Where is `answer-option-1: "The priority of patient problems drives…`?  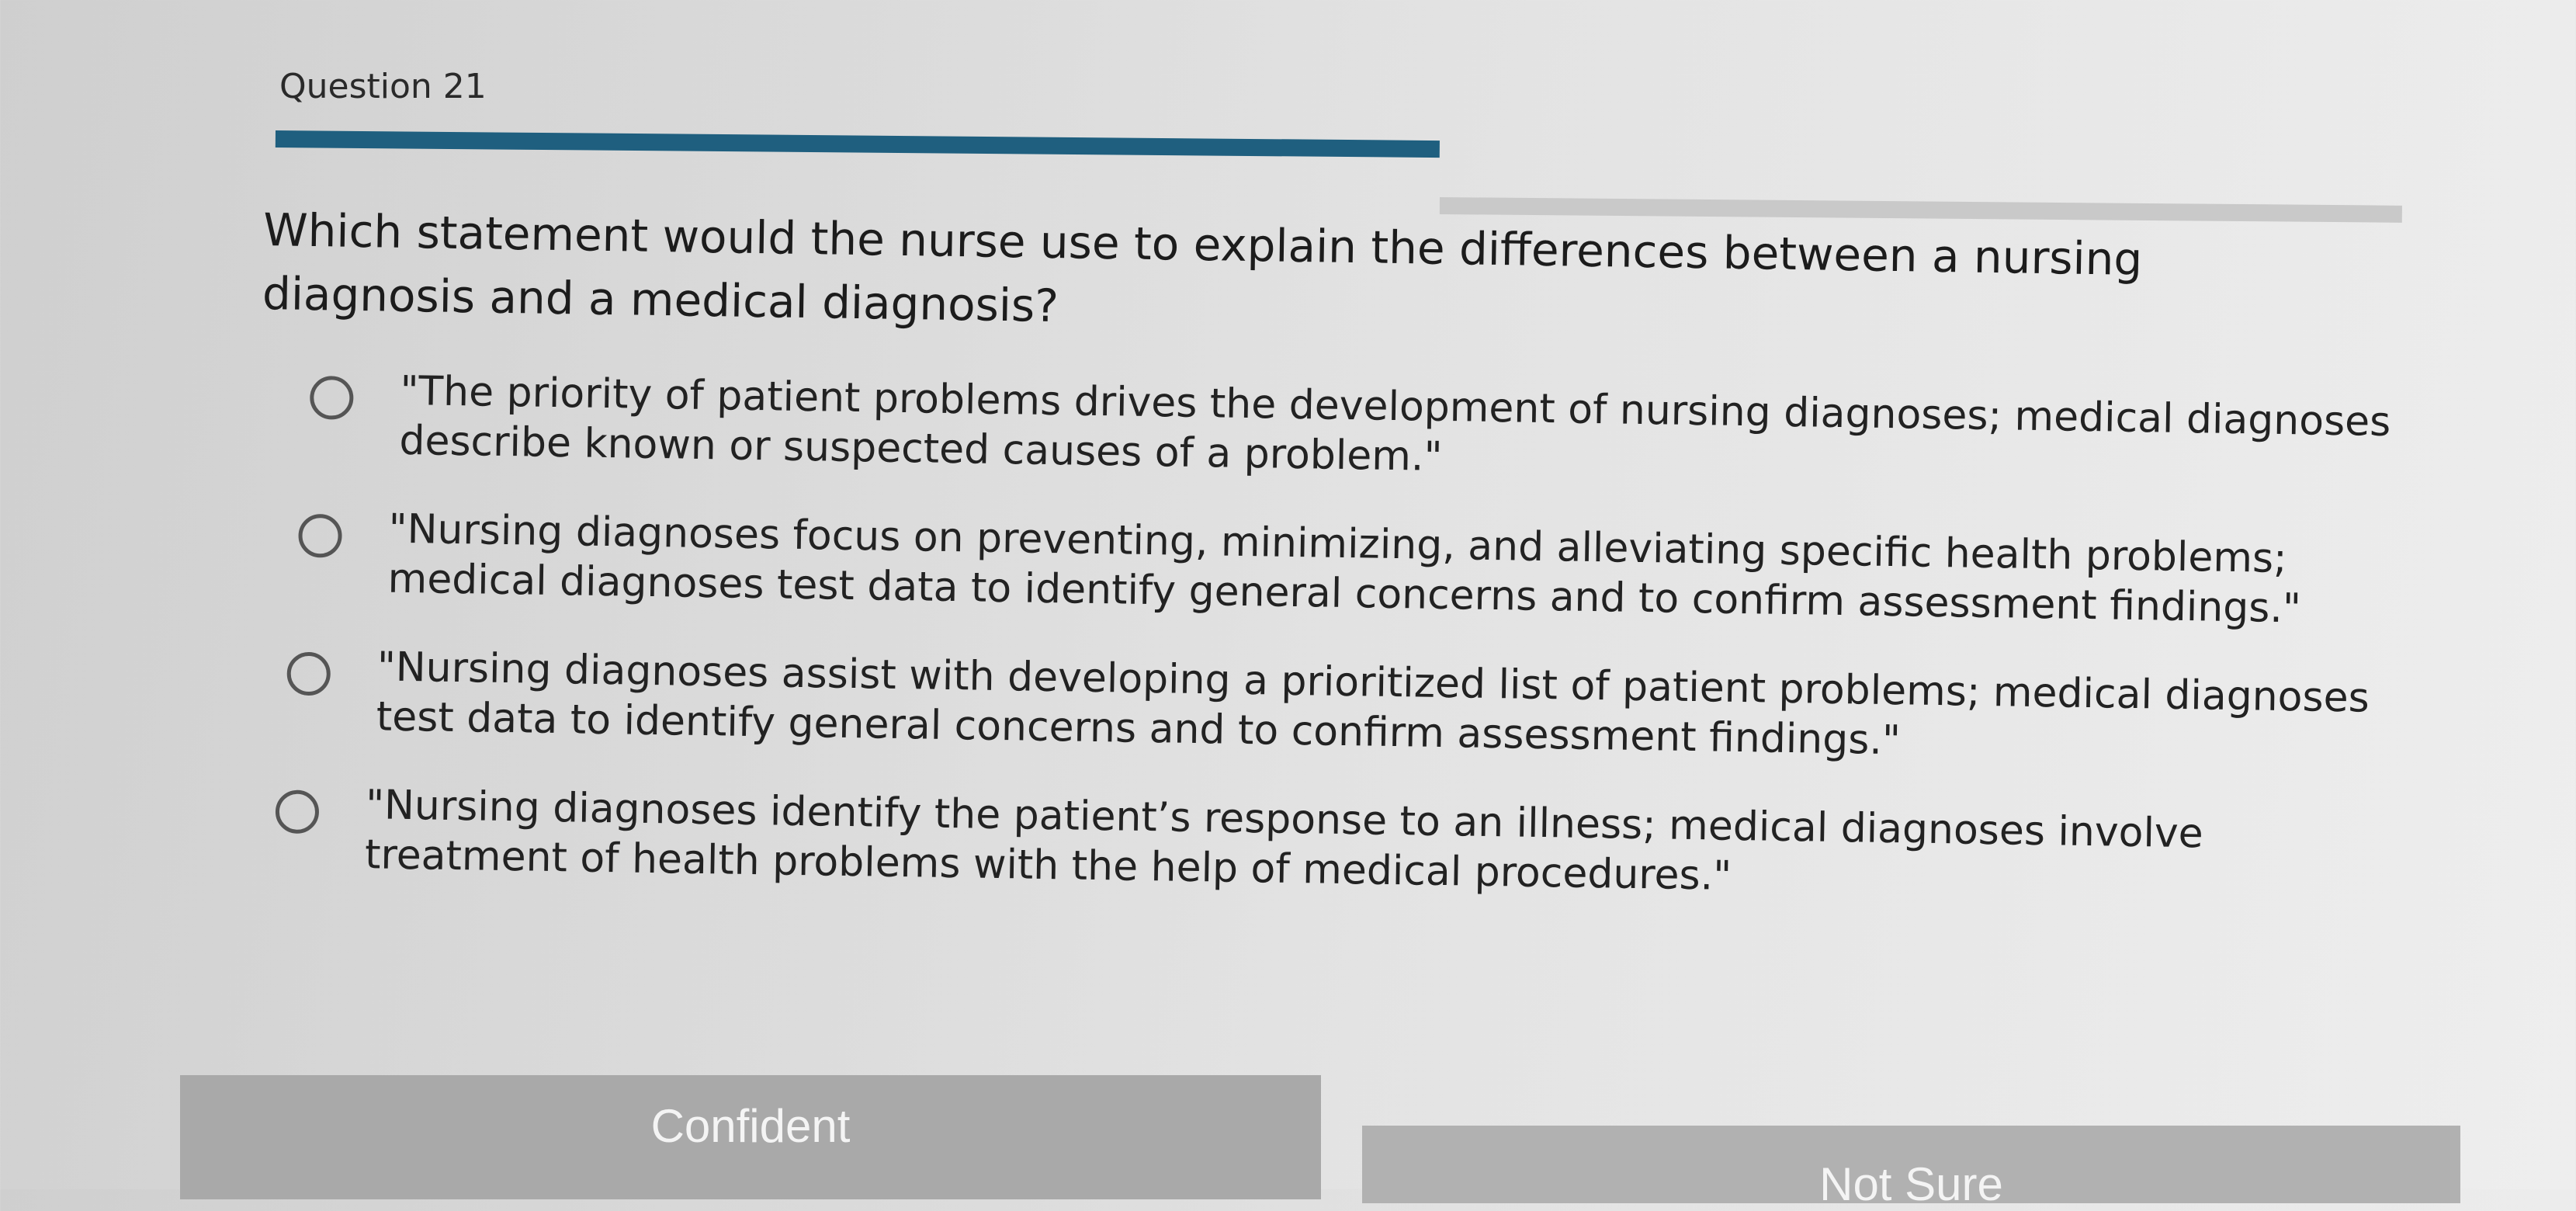 answer-option-1: "The priority of patient problems drives… is located at coordinates (1381, 431).